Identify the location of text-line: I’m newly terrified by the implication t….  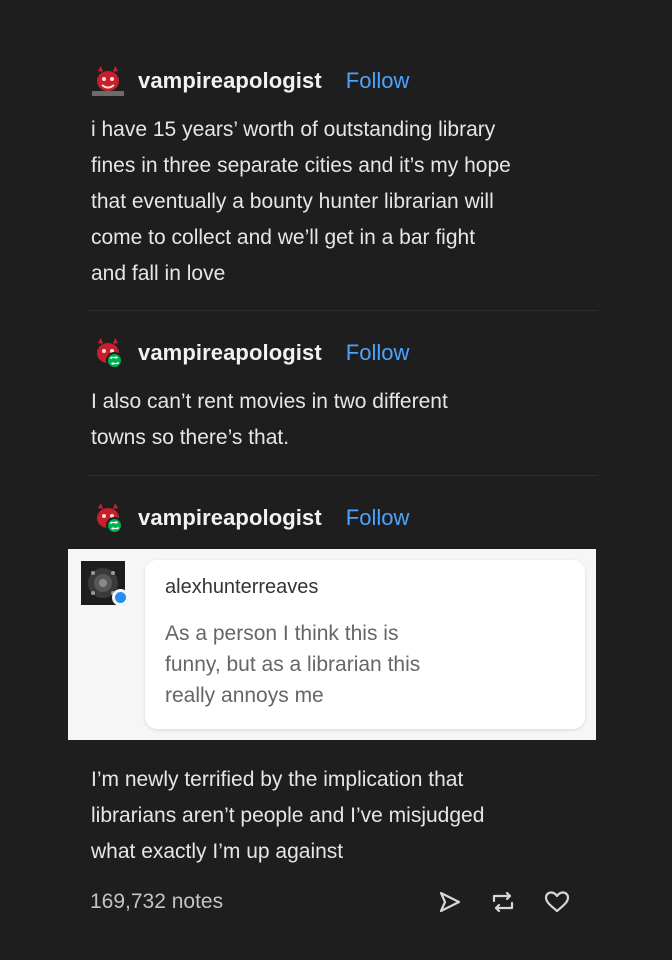
(277, 779).